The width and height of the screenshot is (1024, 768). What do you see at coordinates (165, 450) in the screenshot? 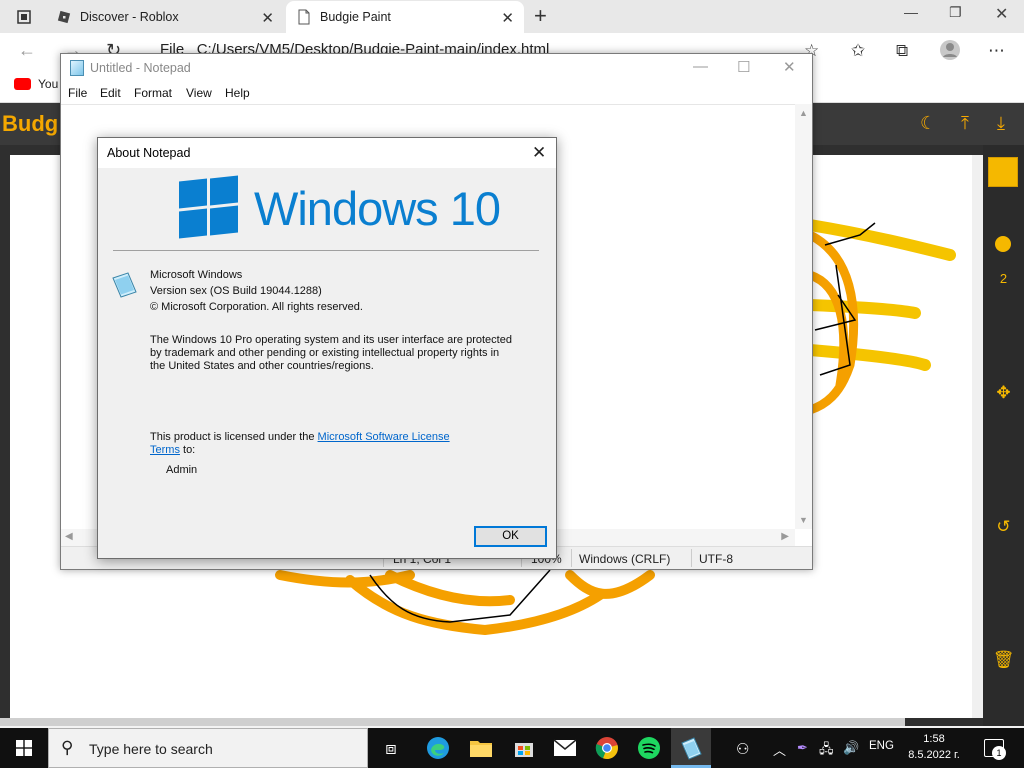
I see `license-terms-link: Terms` at bounding box center [165, 450].